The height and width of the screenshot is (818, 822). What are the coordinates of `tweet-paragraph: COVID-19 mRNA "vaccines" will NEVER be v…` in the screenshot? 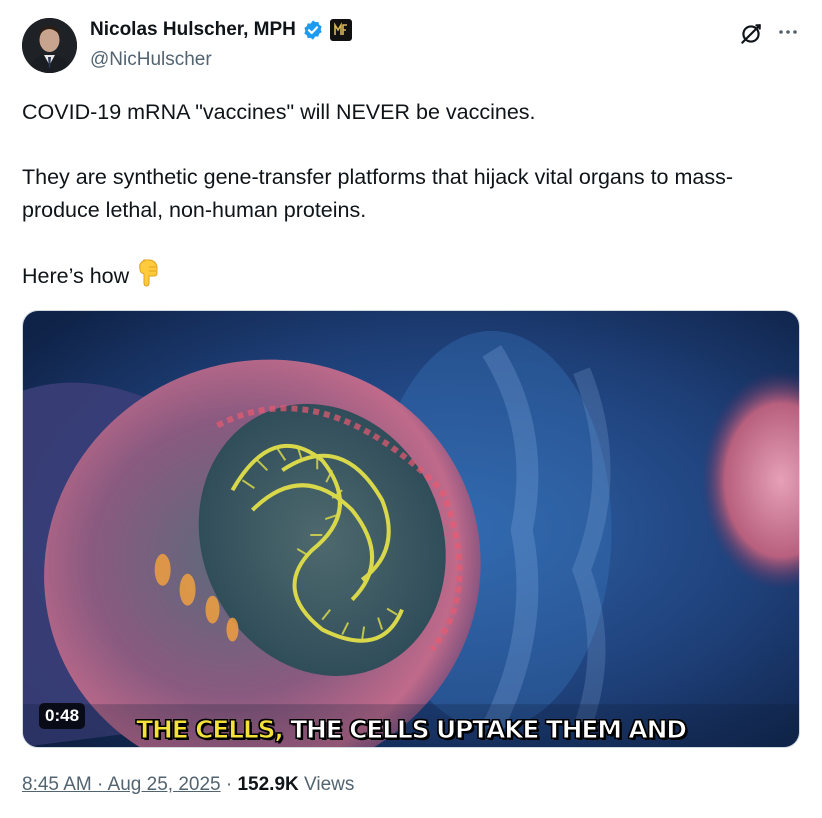 It's located at (279, 112).